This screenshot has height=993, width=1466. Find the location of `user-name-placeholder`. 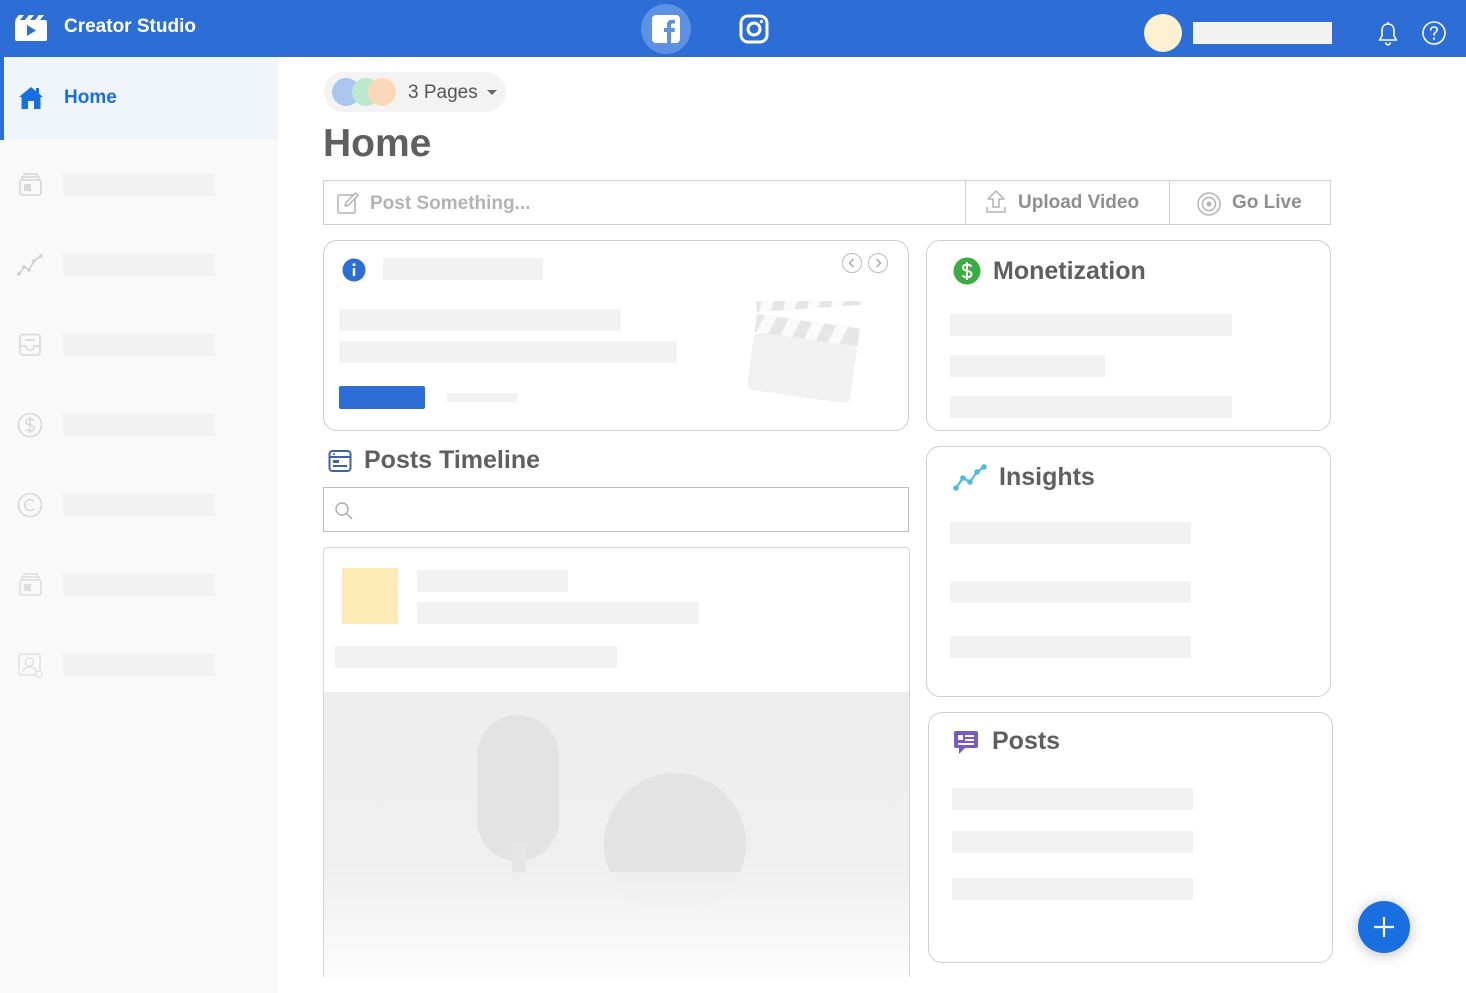

user-name-placeholder is located at coordinates (1262, 33).